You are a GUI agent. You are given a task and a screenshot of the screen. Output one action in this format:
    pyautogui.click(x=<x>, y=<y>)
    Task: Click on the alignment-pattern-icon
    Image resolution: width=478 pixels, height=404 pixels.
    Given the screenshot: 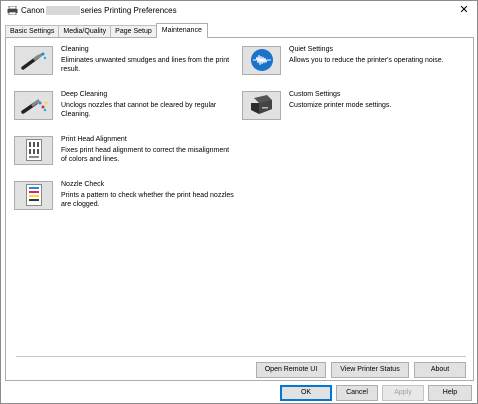 What is the action you would take?
    pyautogui.click(x=33, y=150)
    